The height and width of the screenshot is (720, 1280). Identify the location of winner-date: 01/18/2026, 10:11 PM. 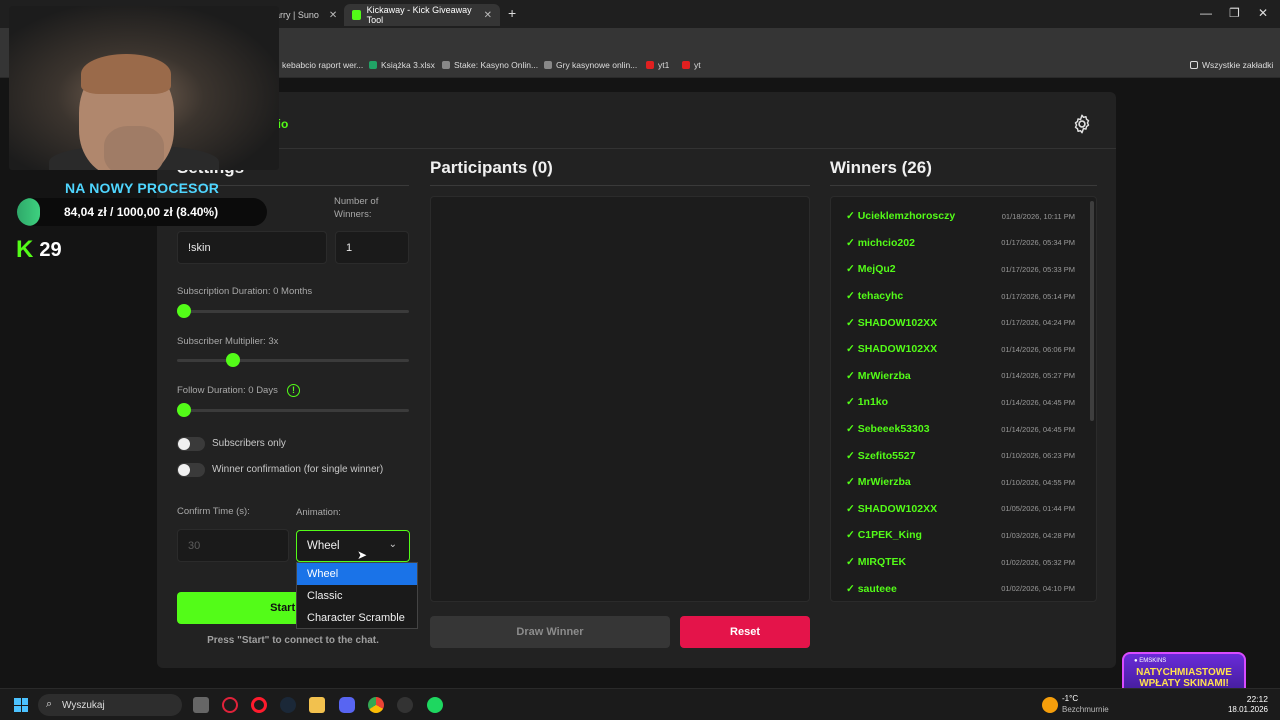
(1038, 216).